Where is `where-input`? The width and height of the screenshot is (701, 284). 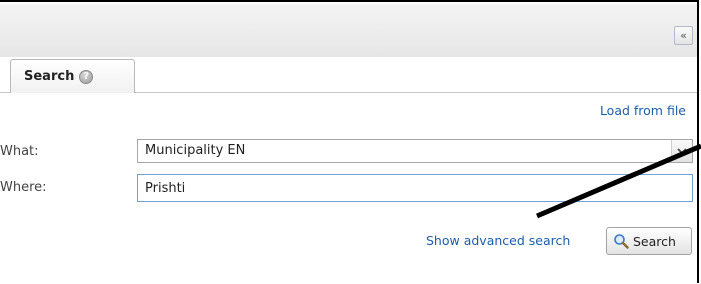
where-input is located at coordinates (415, 188).